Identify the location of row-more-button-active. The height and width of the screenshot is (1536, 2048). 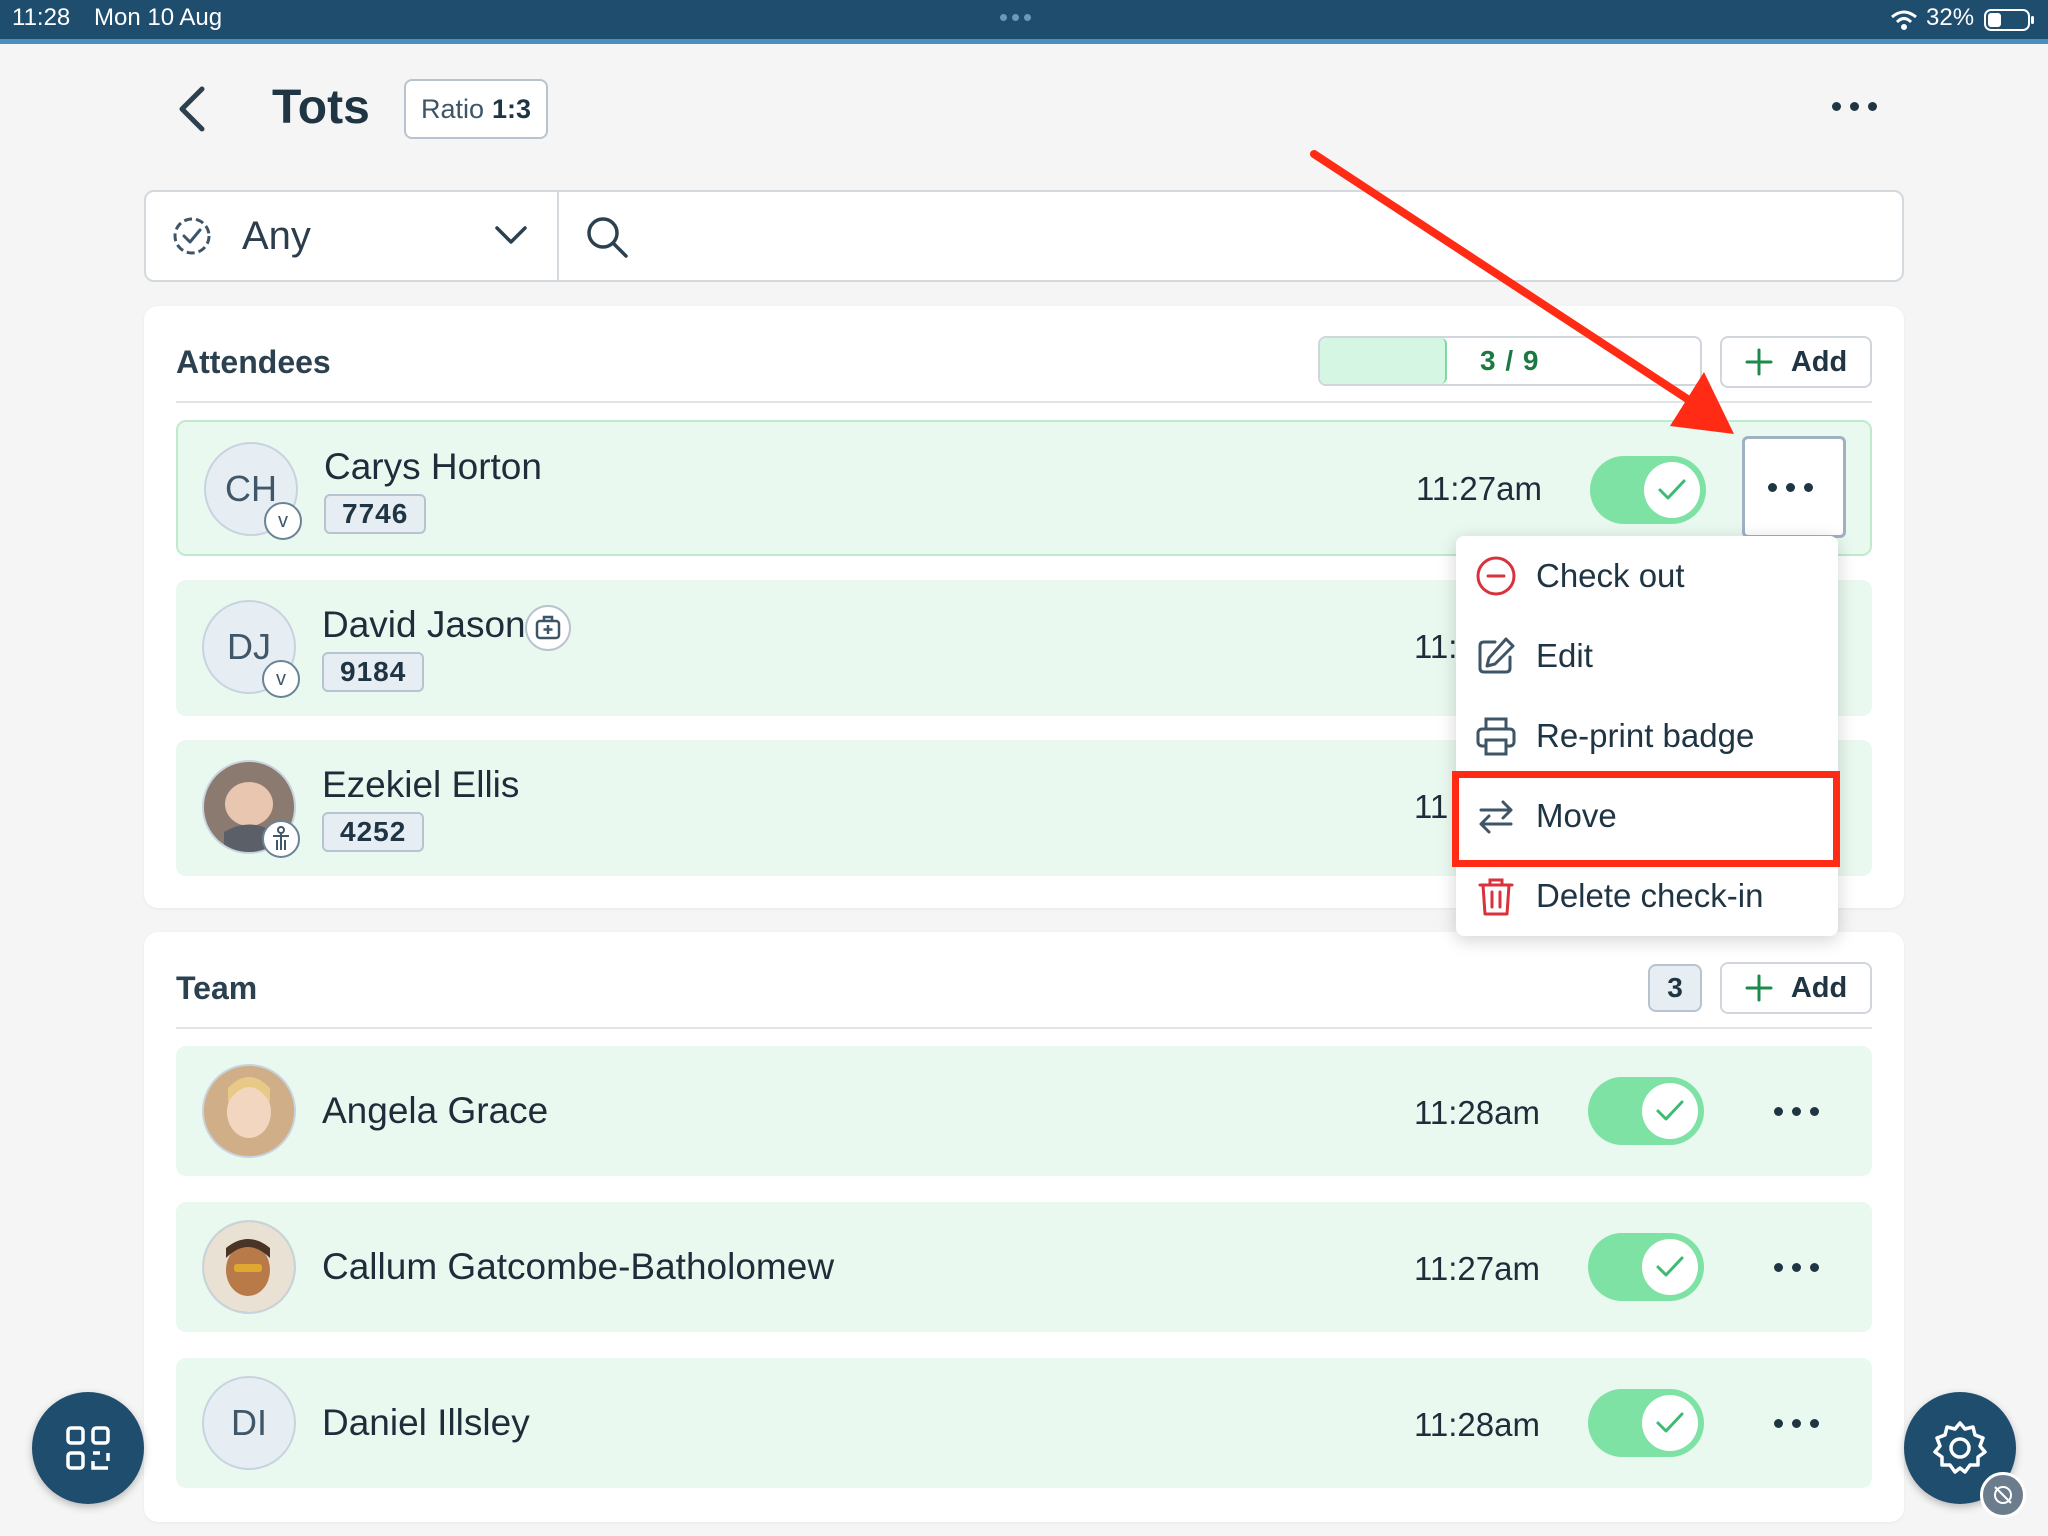
(1794, 487).